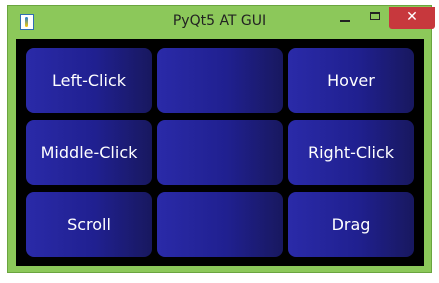 The height and width of the screenshot is (283, 439). I want to click on blank-button-bottom-center, so click(220, 224).